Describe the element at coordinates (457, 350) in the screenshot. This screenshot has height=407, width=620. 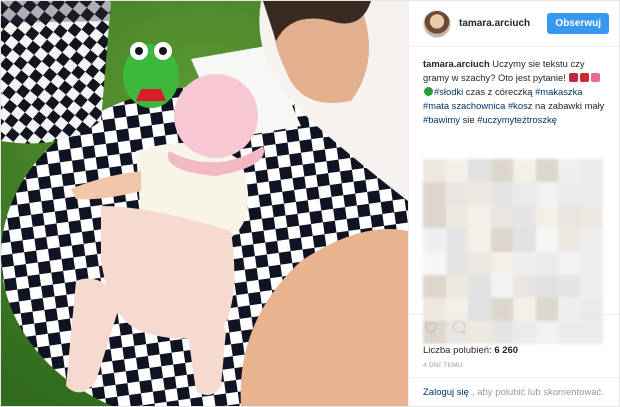
I see `likes-label: Liczba polubień:` at that location.